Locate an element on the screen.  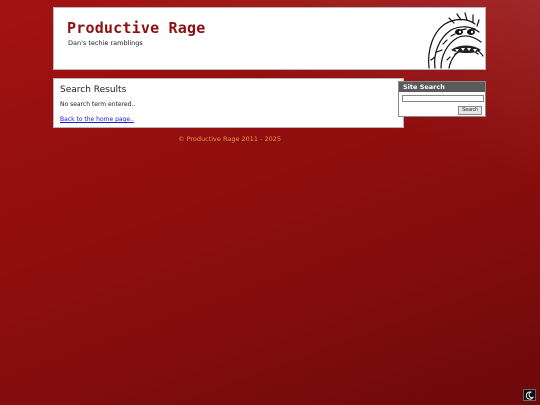
theme-toggle-button is located at coordinates (529, 395).